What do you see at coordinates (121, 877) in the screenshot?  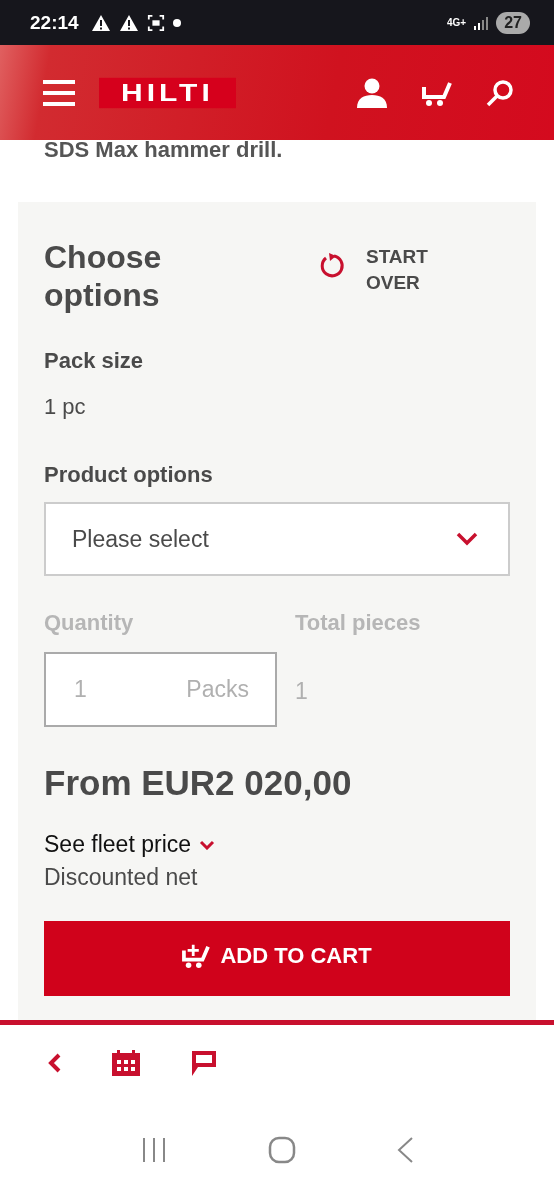 I see `discount-note: Discounted net` at bounding box center [121, 877].